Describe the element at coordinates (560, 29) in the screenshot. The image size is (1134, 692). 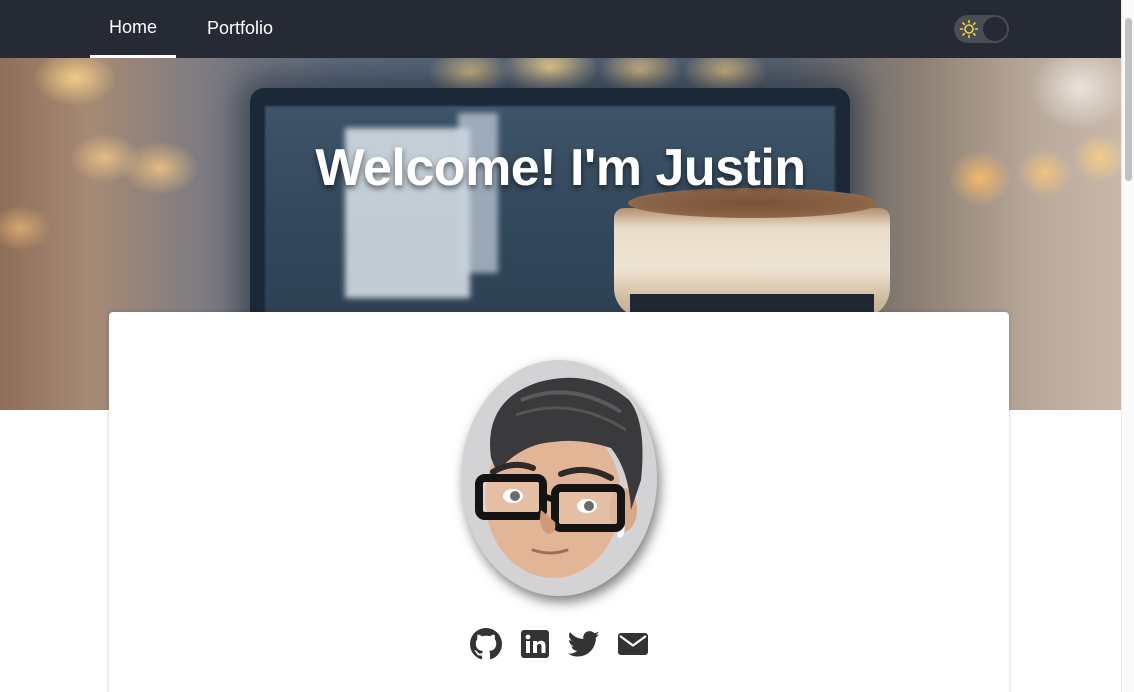
I see `top-navbar: Home Portfolio` at that location.